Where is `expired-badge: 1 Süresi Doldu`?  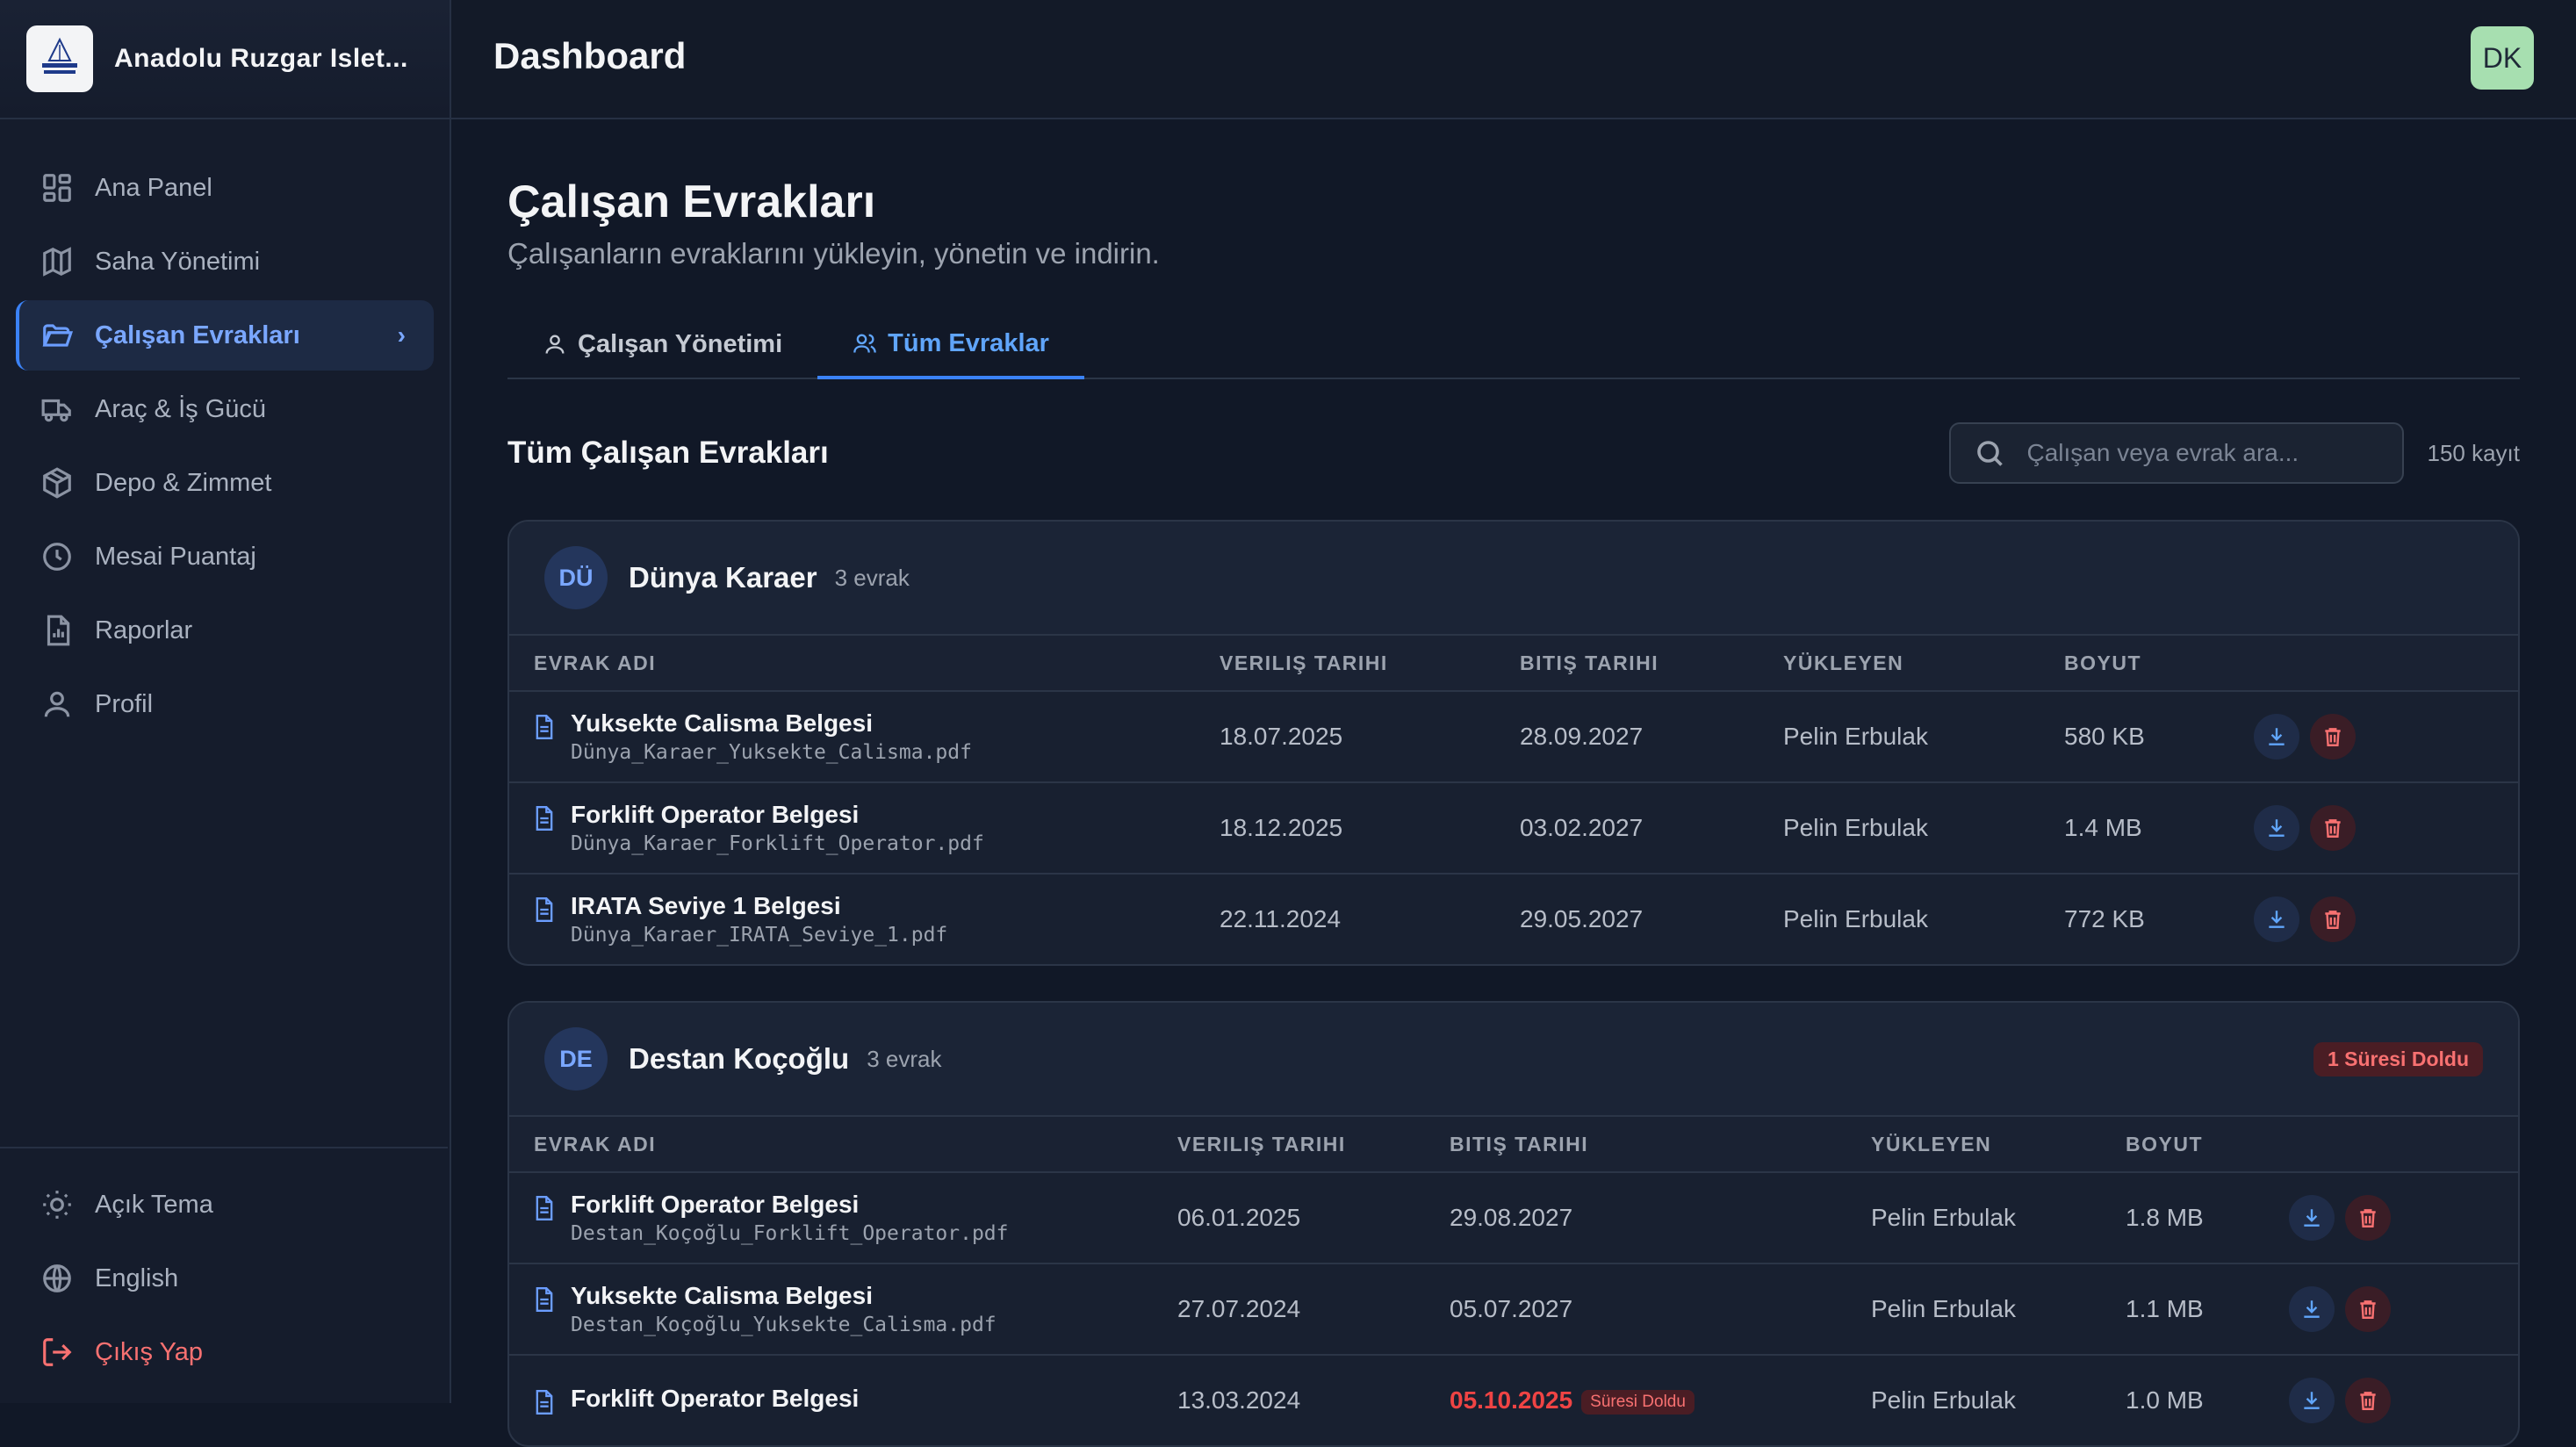 expired-badge: 1 Süresi Doldu is located at coordinates (2398, 1058).